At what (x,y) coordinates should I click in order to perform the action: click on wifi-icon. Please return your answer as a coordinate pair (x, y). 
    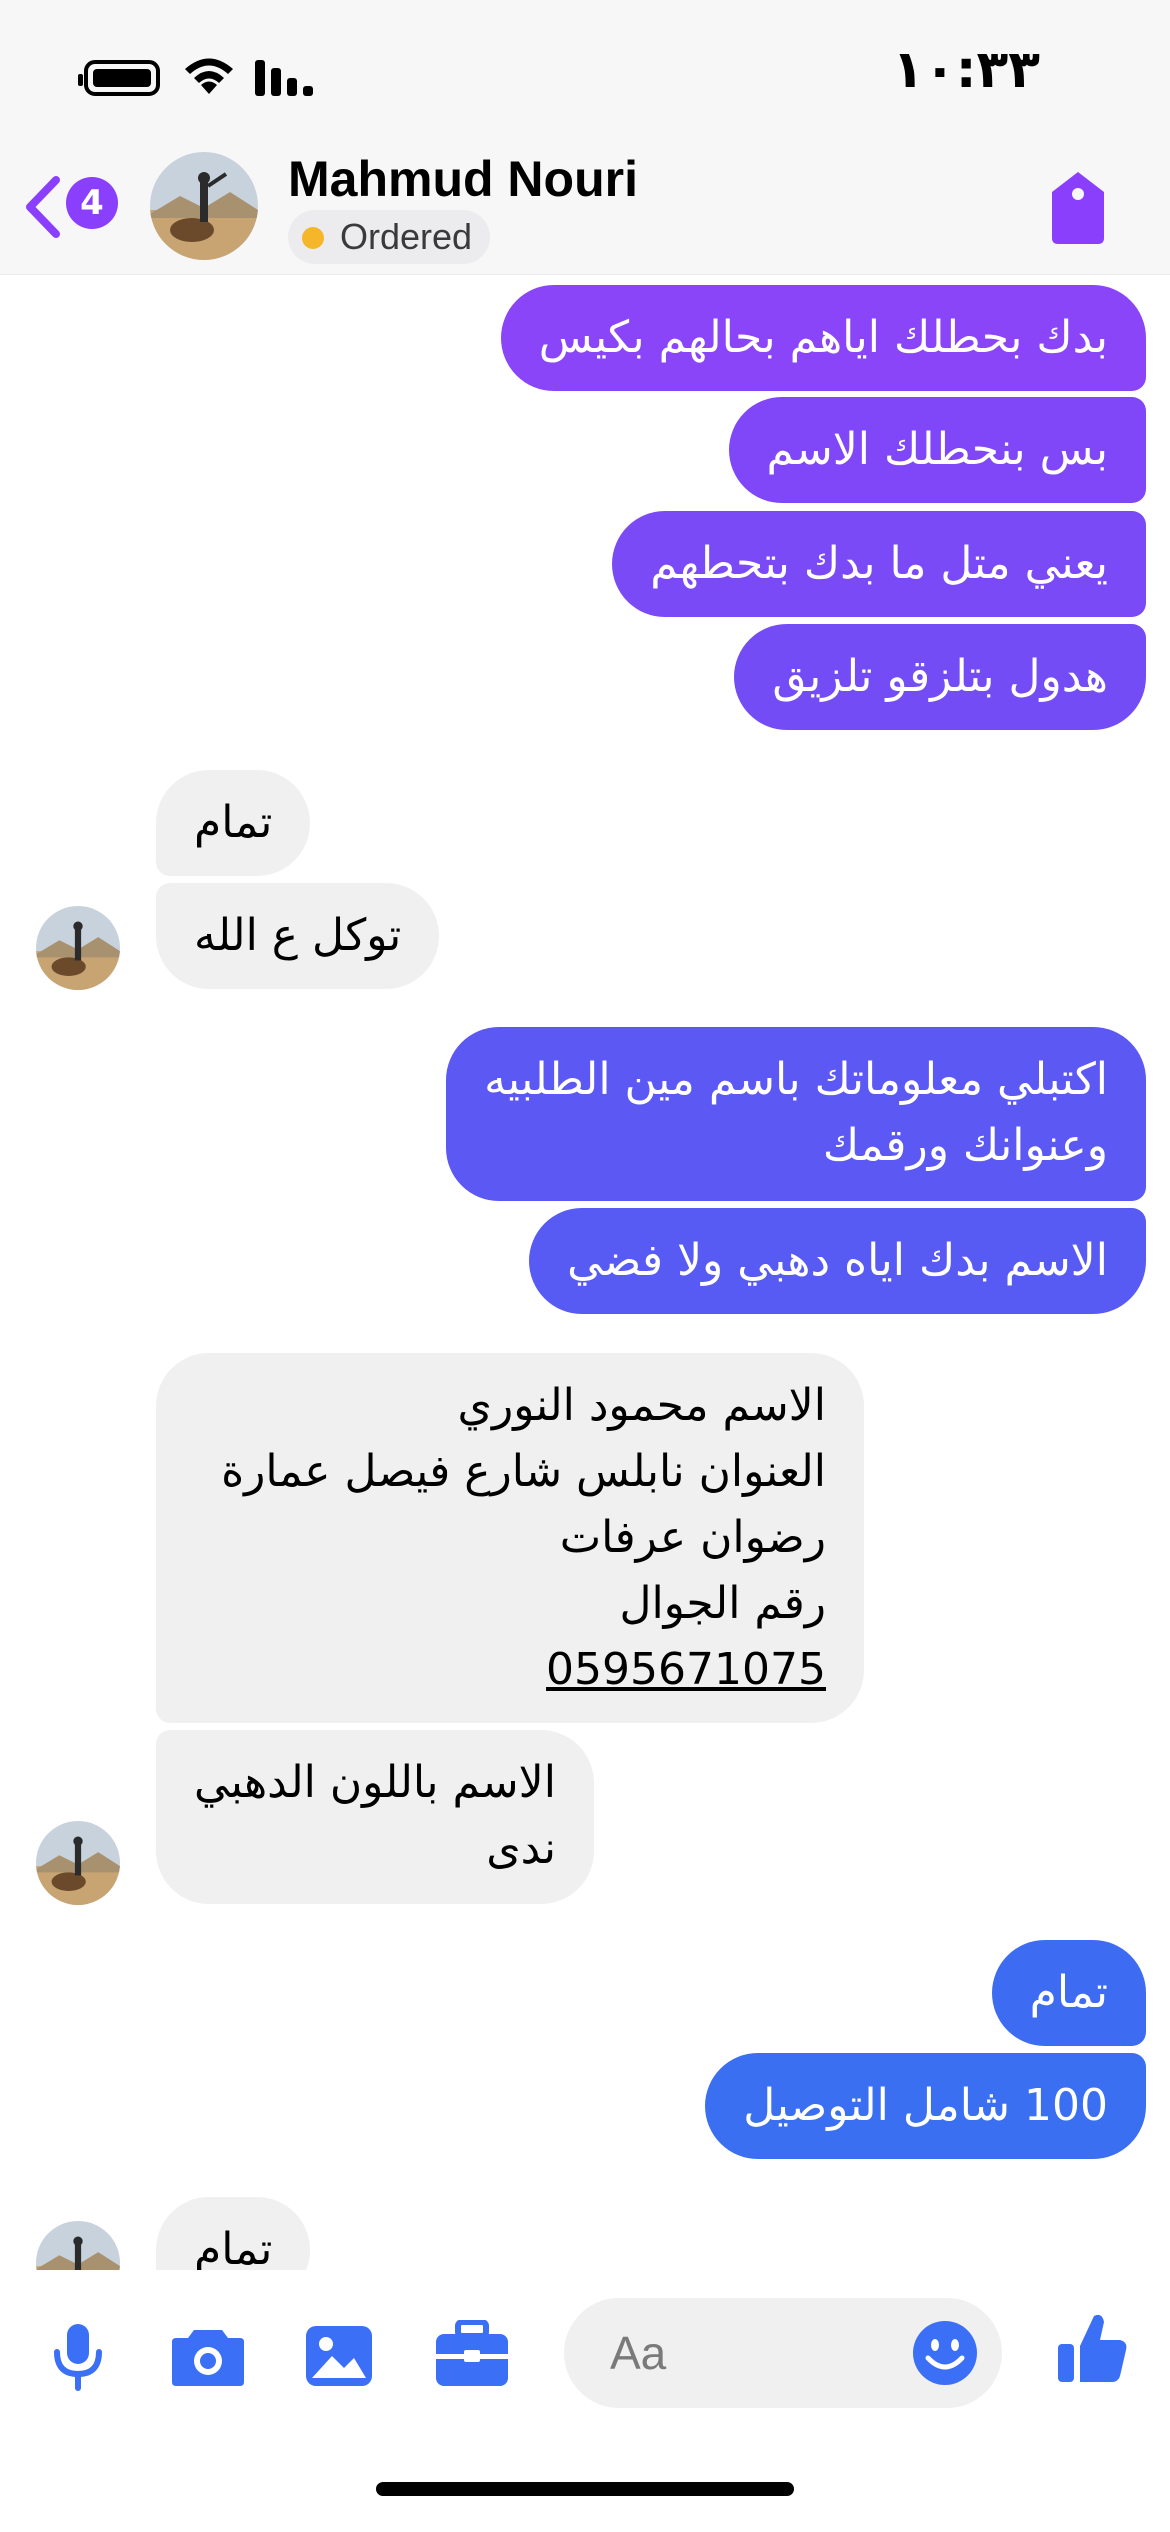
    Looking at the image, I should click on (209, 76).